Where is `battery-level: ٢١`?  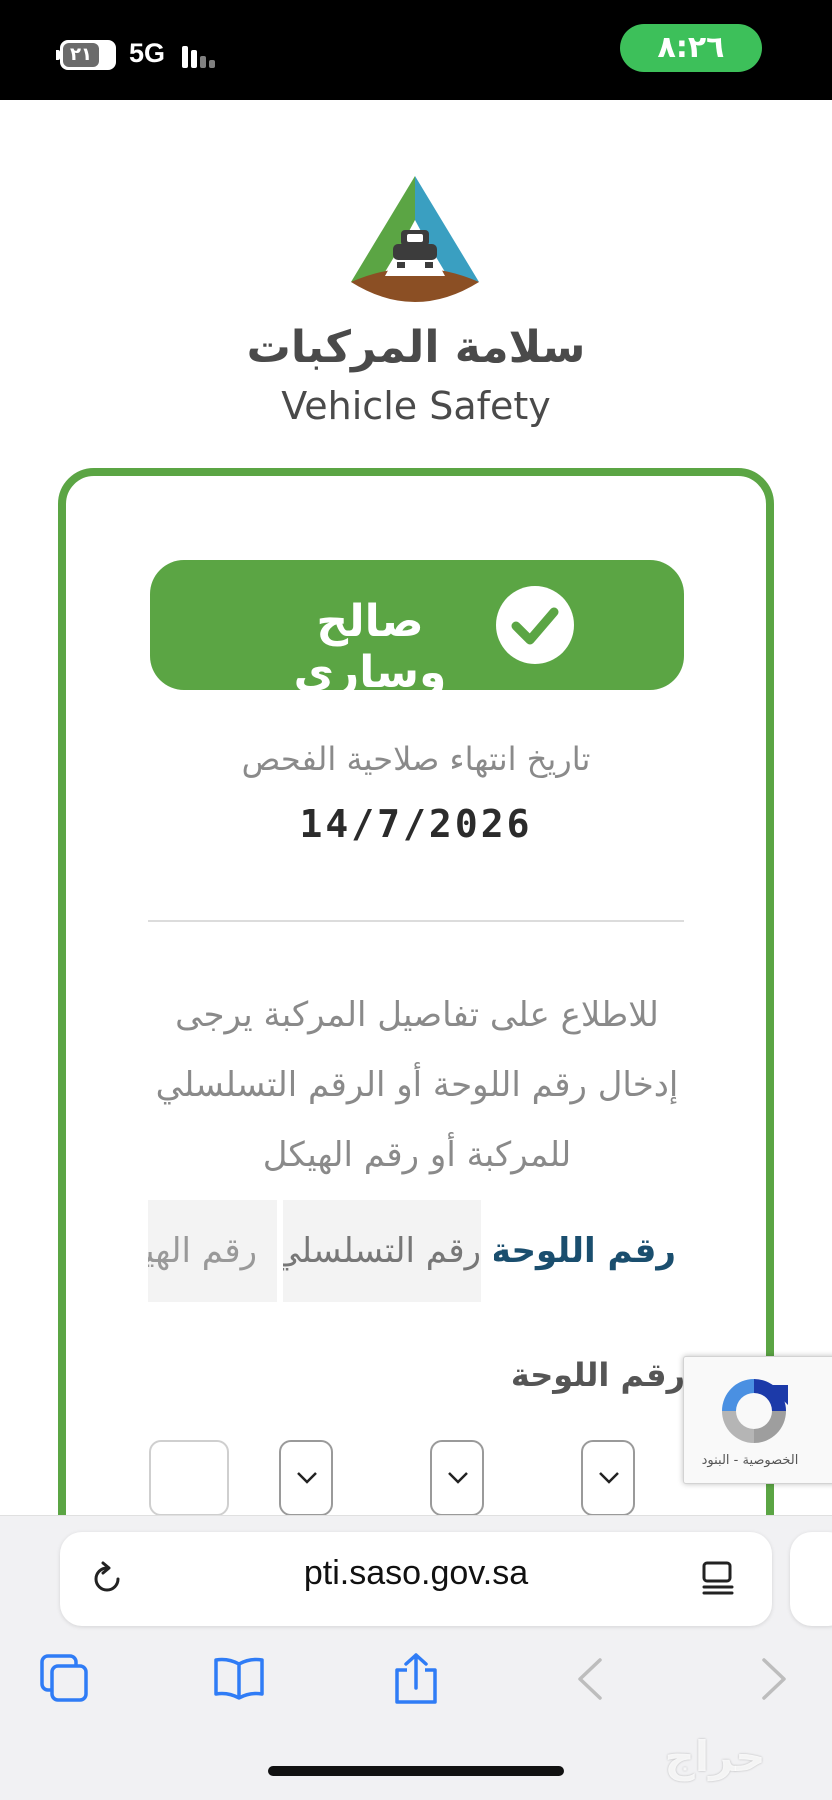 battery-level: ٢١ is located at coordinates (81, 55).